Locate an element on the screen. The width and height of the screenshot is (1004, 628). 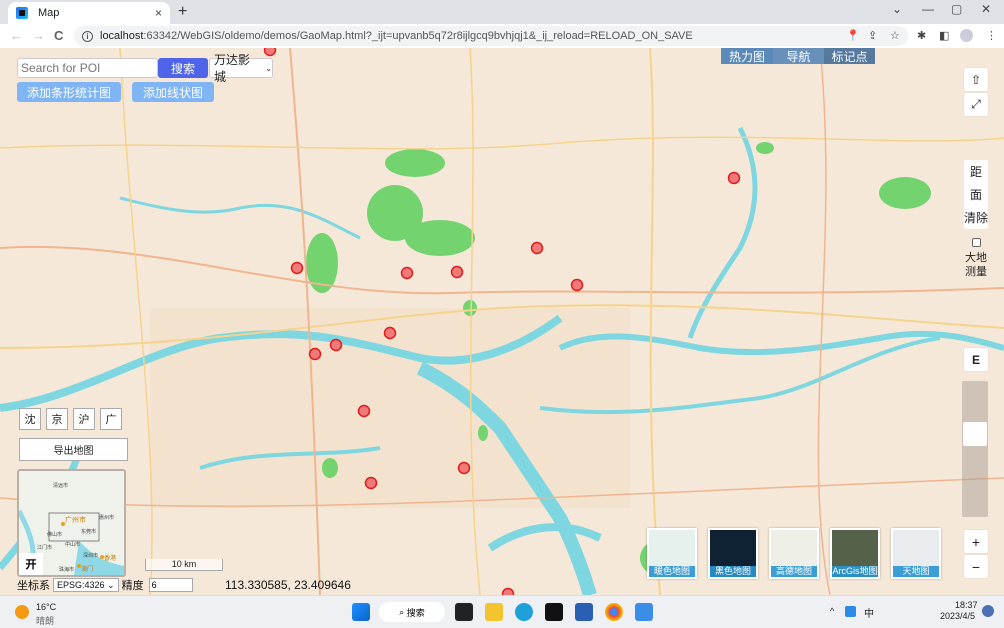
zoom-out-button: − is located at coordinates (976, 566).